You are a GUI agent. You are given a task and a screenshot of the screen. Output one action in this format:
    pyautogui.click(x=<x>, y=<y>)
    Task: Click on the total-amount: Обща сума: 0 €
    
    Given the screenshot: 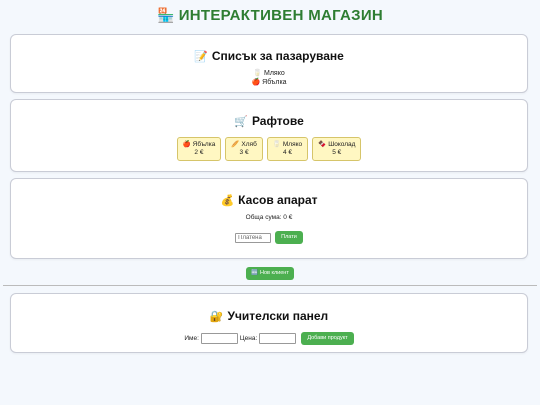 What is the action you would take?
    pyautogui.click(x=269, y=217)
    